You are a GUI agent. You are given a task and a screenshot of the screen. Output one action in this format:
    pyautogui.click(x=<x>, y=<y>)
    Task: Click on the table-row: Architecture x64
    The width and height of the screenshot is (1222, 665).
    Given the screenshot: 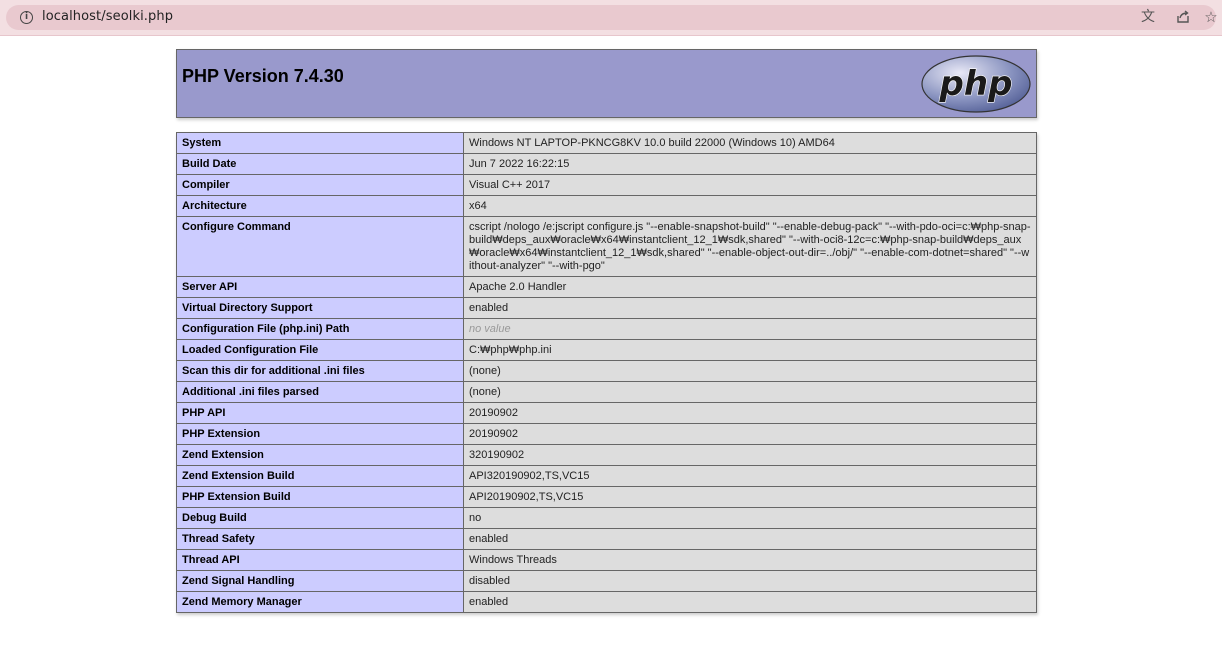 What is the action you would take?
    pyautogui.click(x=606, y=206)
    